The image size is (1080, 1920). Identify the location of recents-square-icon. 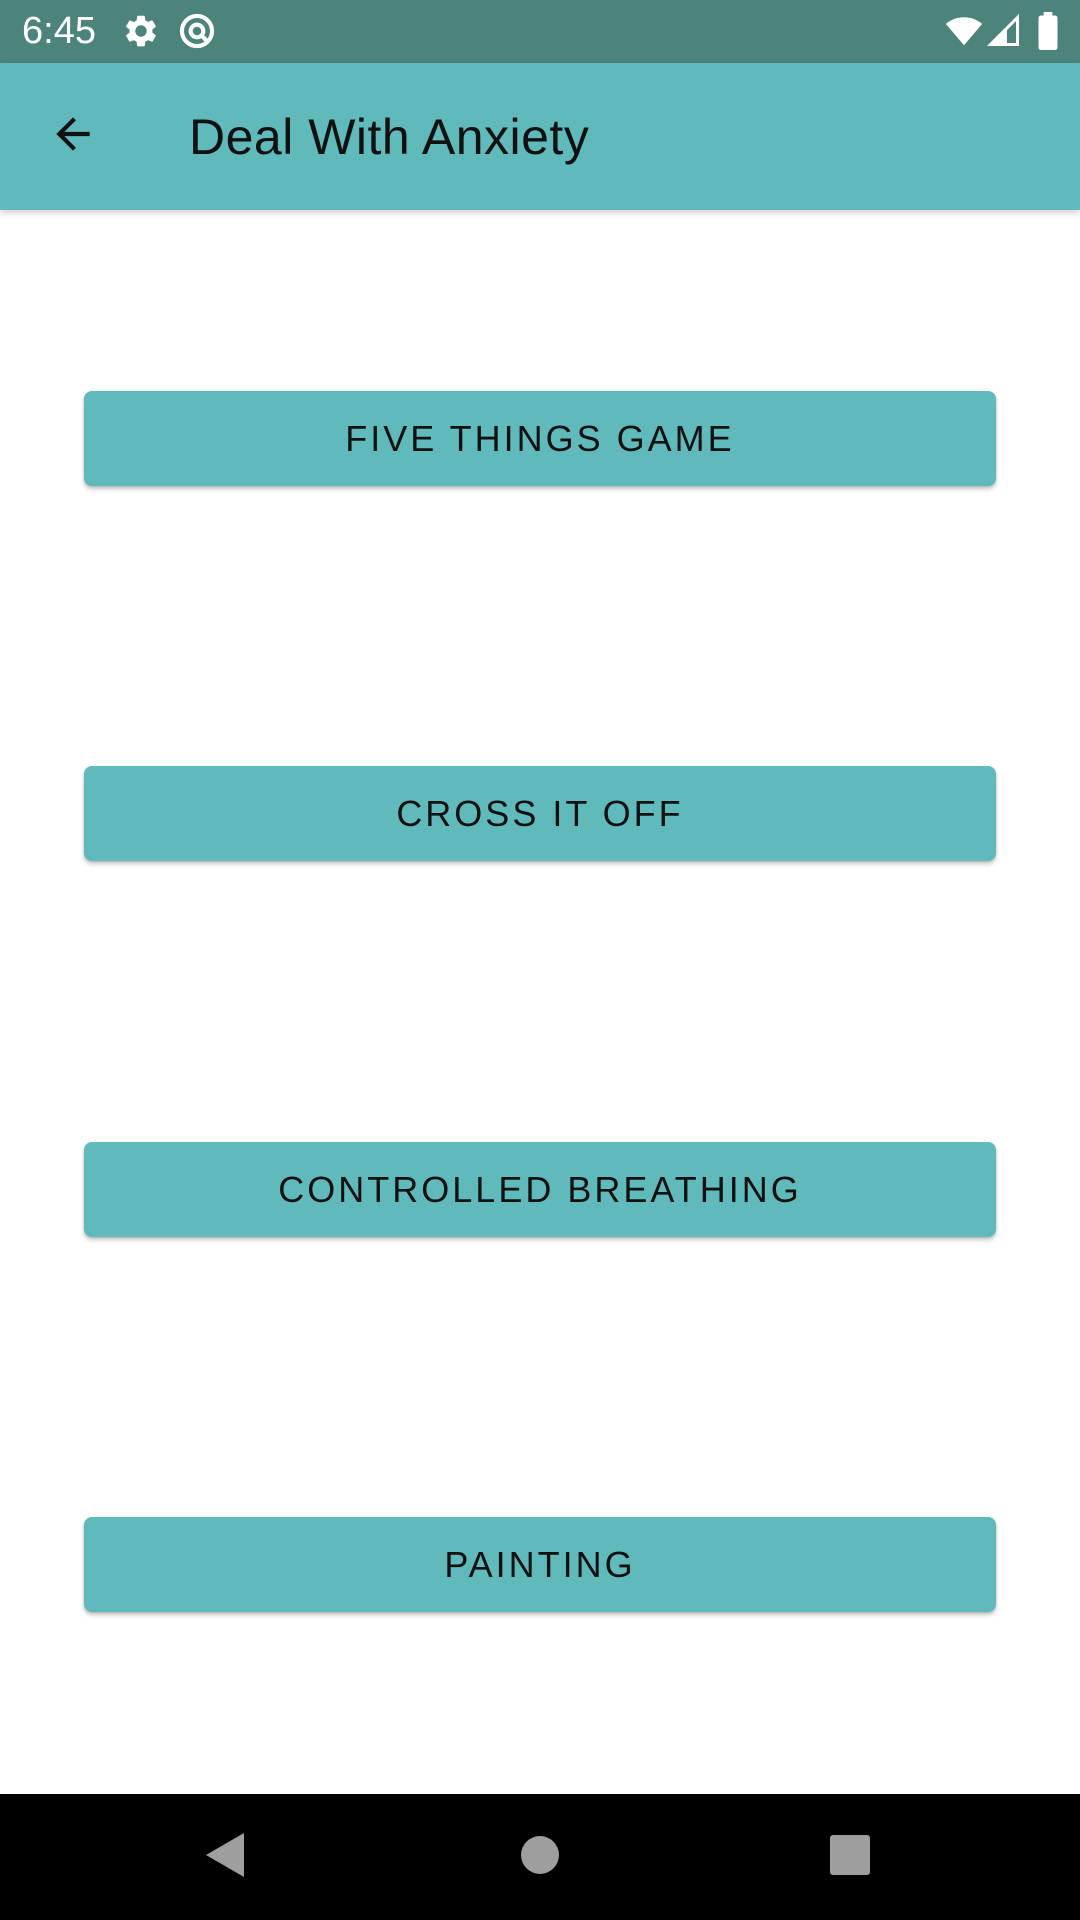
(850, 1857).